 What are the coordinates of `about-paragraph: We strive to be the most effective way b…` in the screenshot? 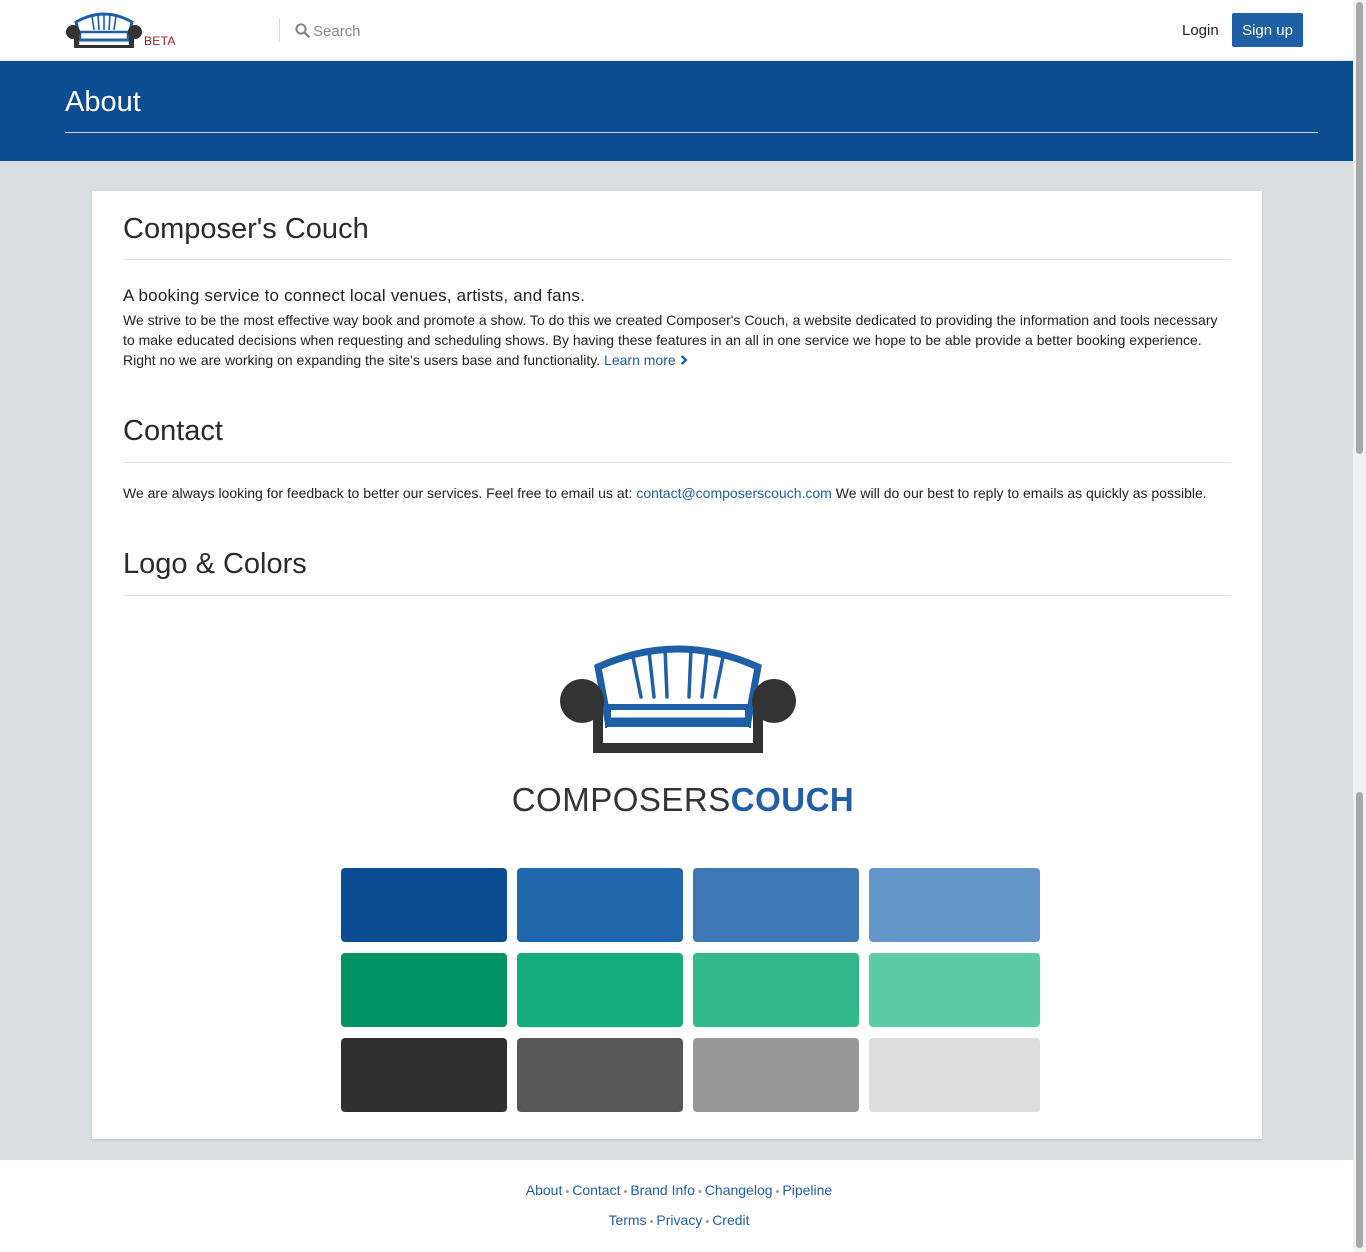 It's located at (678, 340).